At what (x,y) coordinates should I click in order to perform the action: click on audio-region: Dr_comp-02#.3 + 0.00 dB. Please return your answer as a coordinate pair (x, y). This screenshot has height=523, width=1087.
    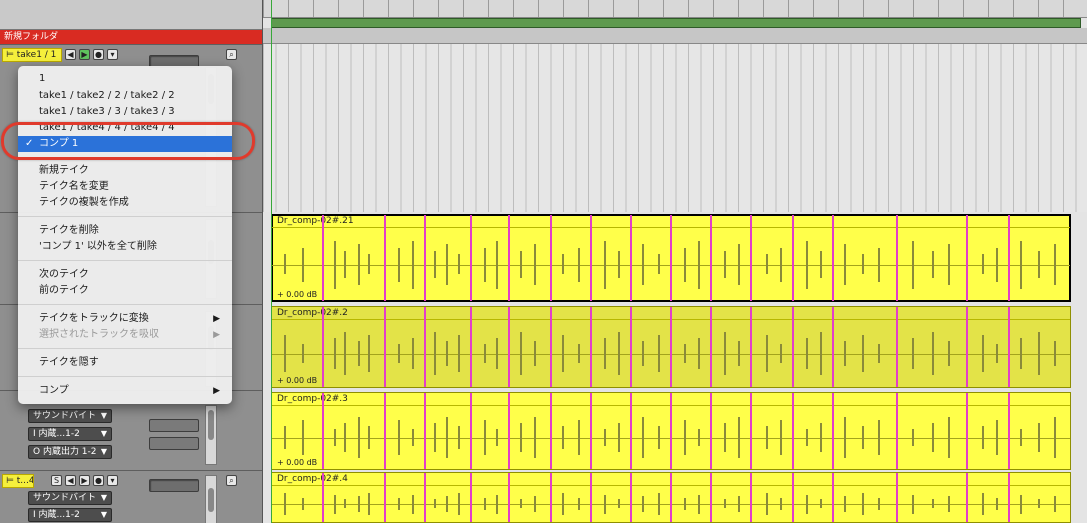
    Looking at the image, I should click on (671, 431).